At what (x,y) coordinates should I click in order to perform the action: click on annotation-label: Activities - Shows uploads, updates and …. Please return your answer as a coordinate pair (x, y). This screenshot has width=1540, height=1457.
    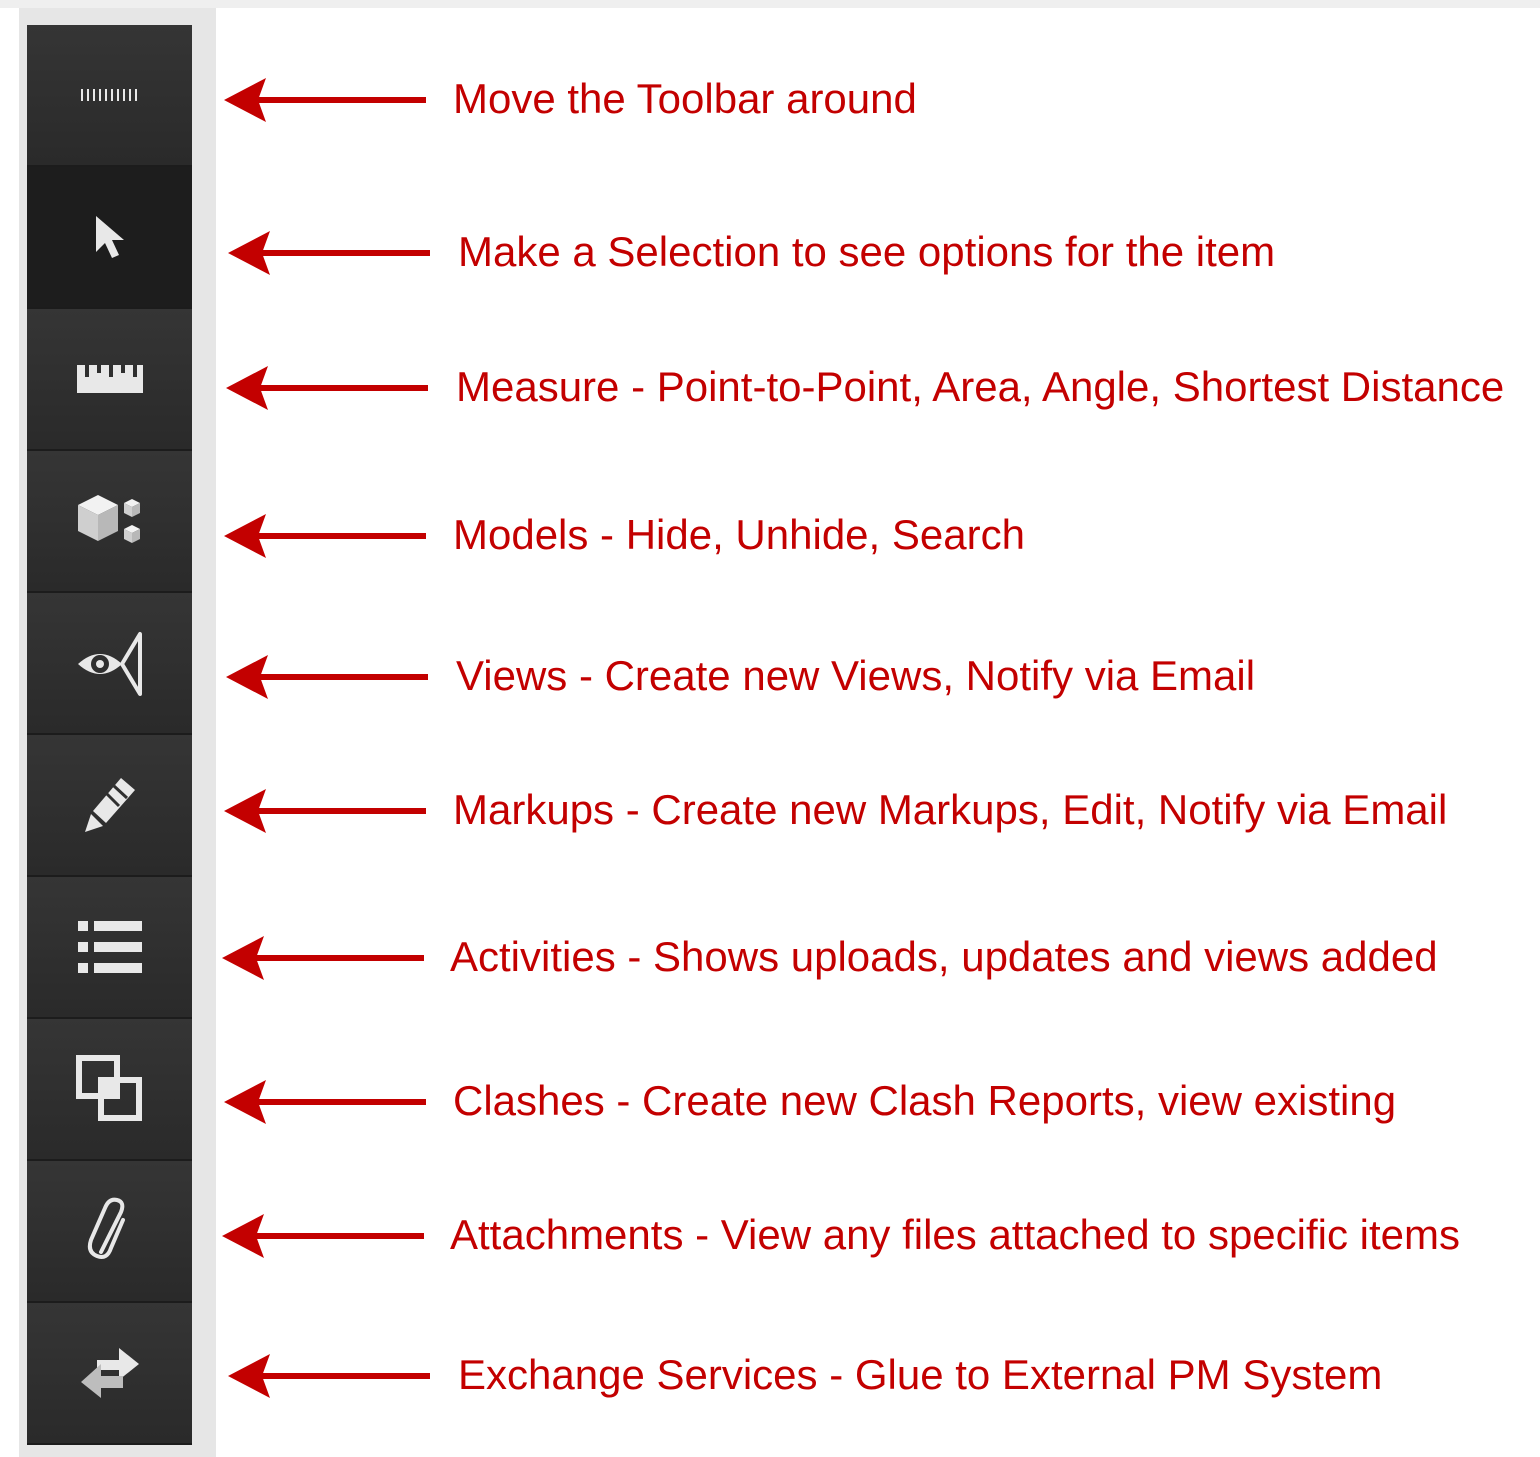
    Looking at the image, I should click on (944, 956).